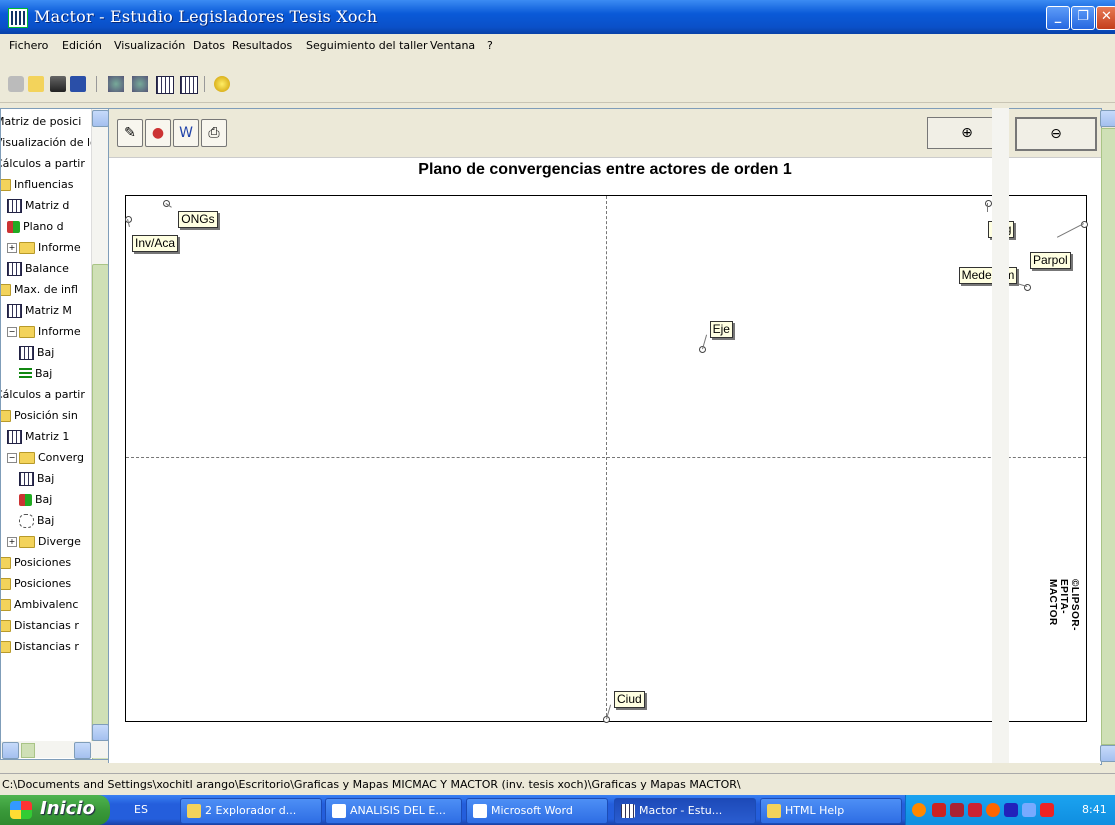  What do you see at coordinates (367, 45) in the screenshot?
I see `menu-seguimiento: Seguimiento del taller` at bounding box center [367, 45].